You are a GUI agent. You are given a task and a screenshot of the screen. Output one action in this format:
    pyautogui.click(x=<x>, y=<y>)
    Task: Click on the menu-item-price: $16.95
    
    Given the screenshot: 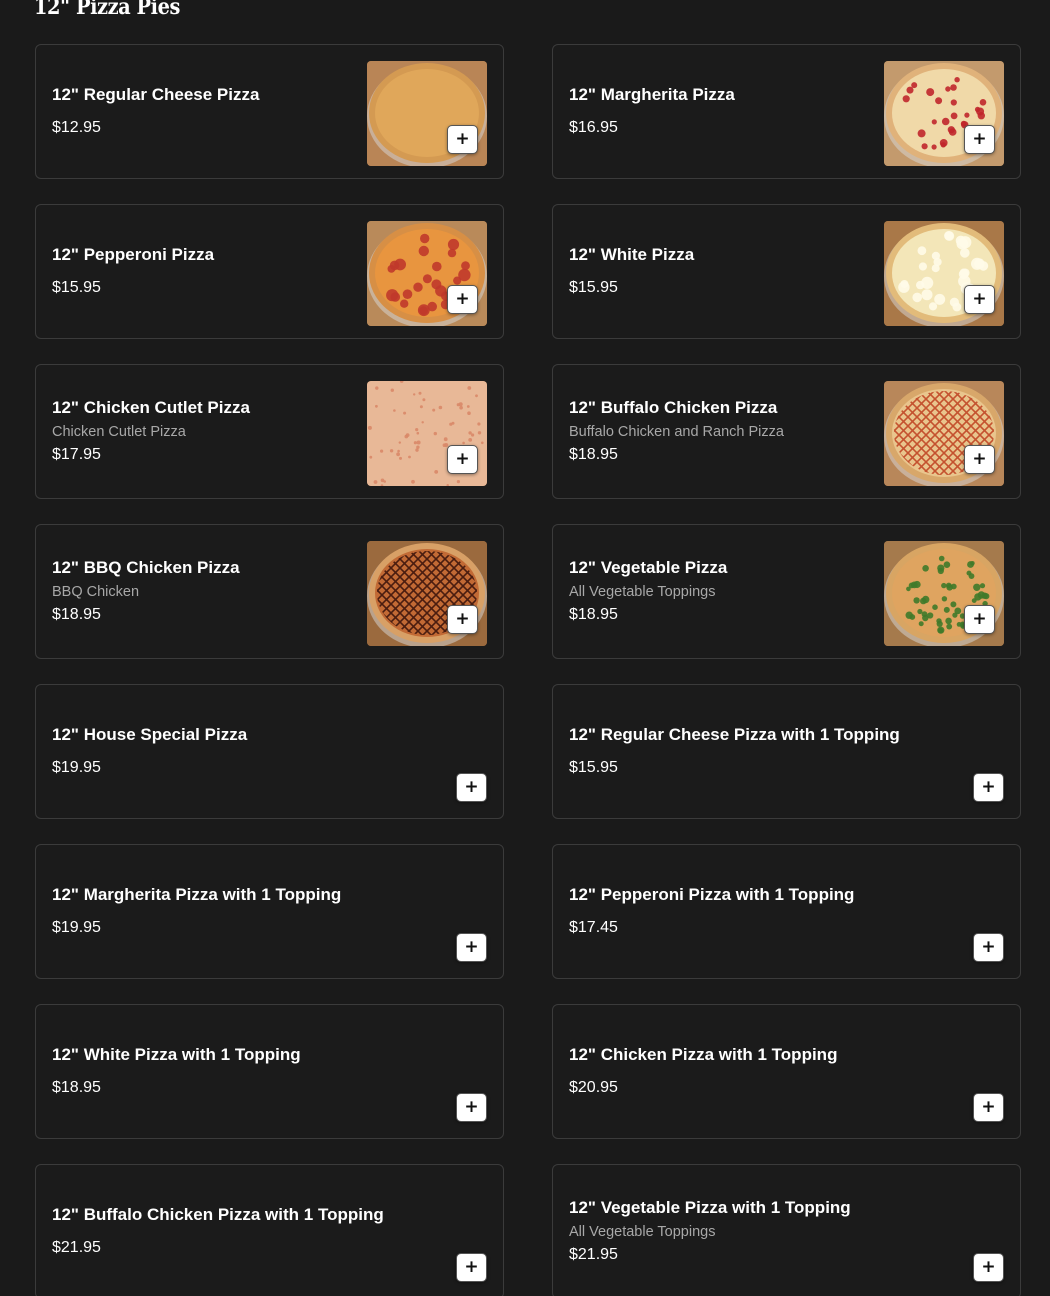 What is the action you would take?
    pyautogui.click(x=593, y=127)
    